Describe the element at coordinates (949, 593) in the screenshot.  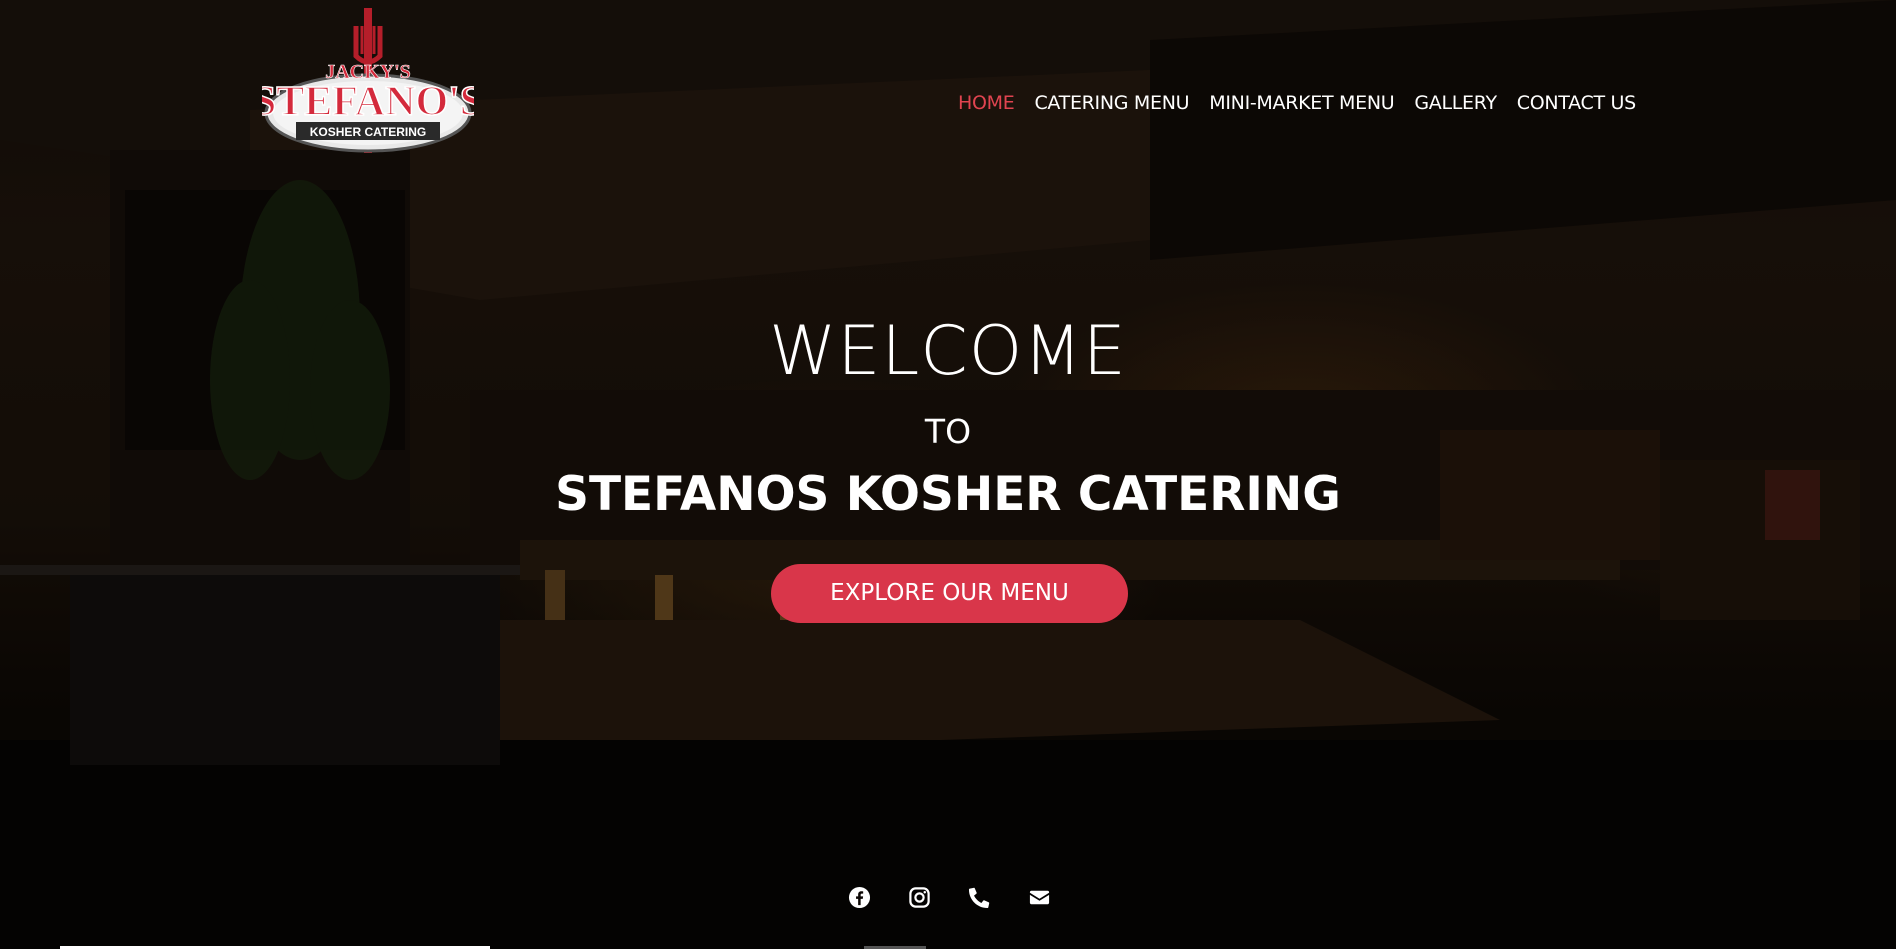
I see `explore-menu-button: EXPLORE OUR MENU` at that location.